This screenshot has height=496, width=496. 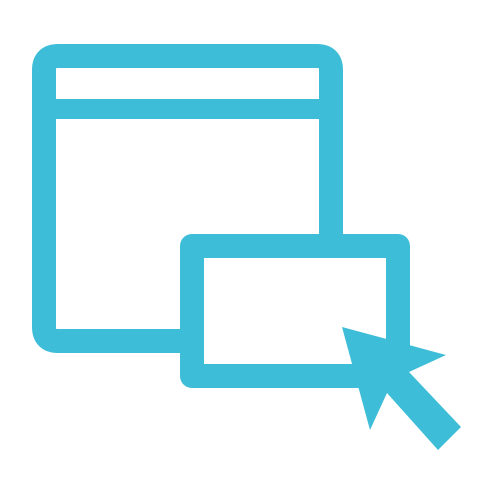 I want to click on mouse-cursor-icon, so click(x=401, y=388).